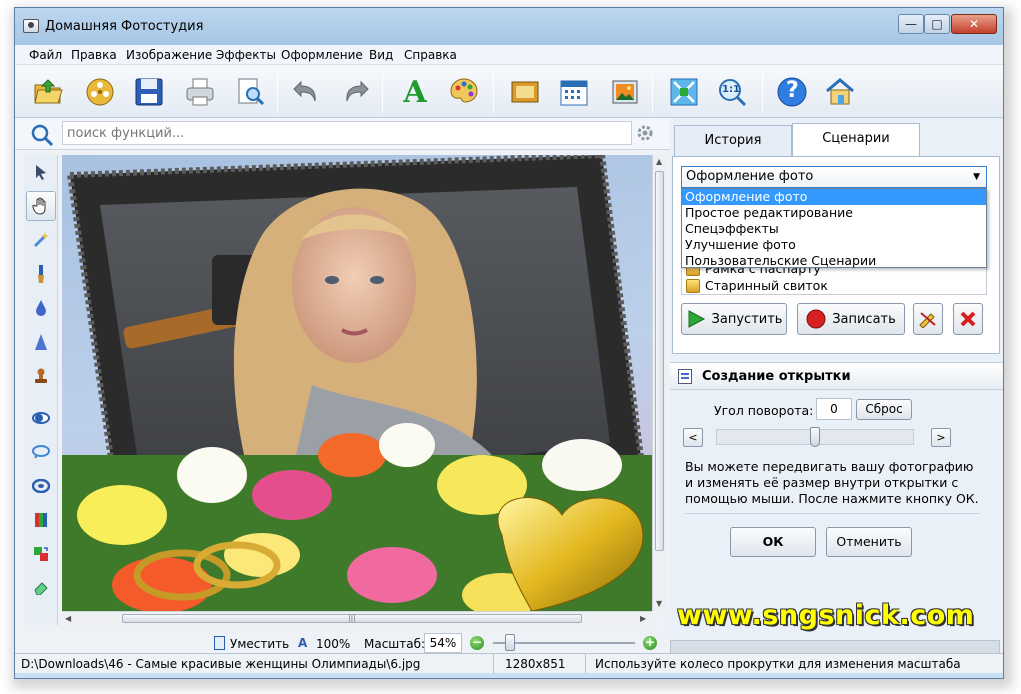 This screenshot has width=1021, height=694. I want to click on redo-icon, so click(355, 92).